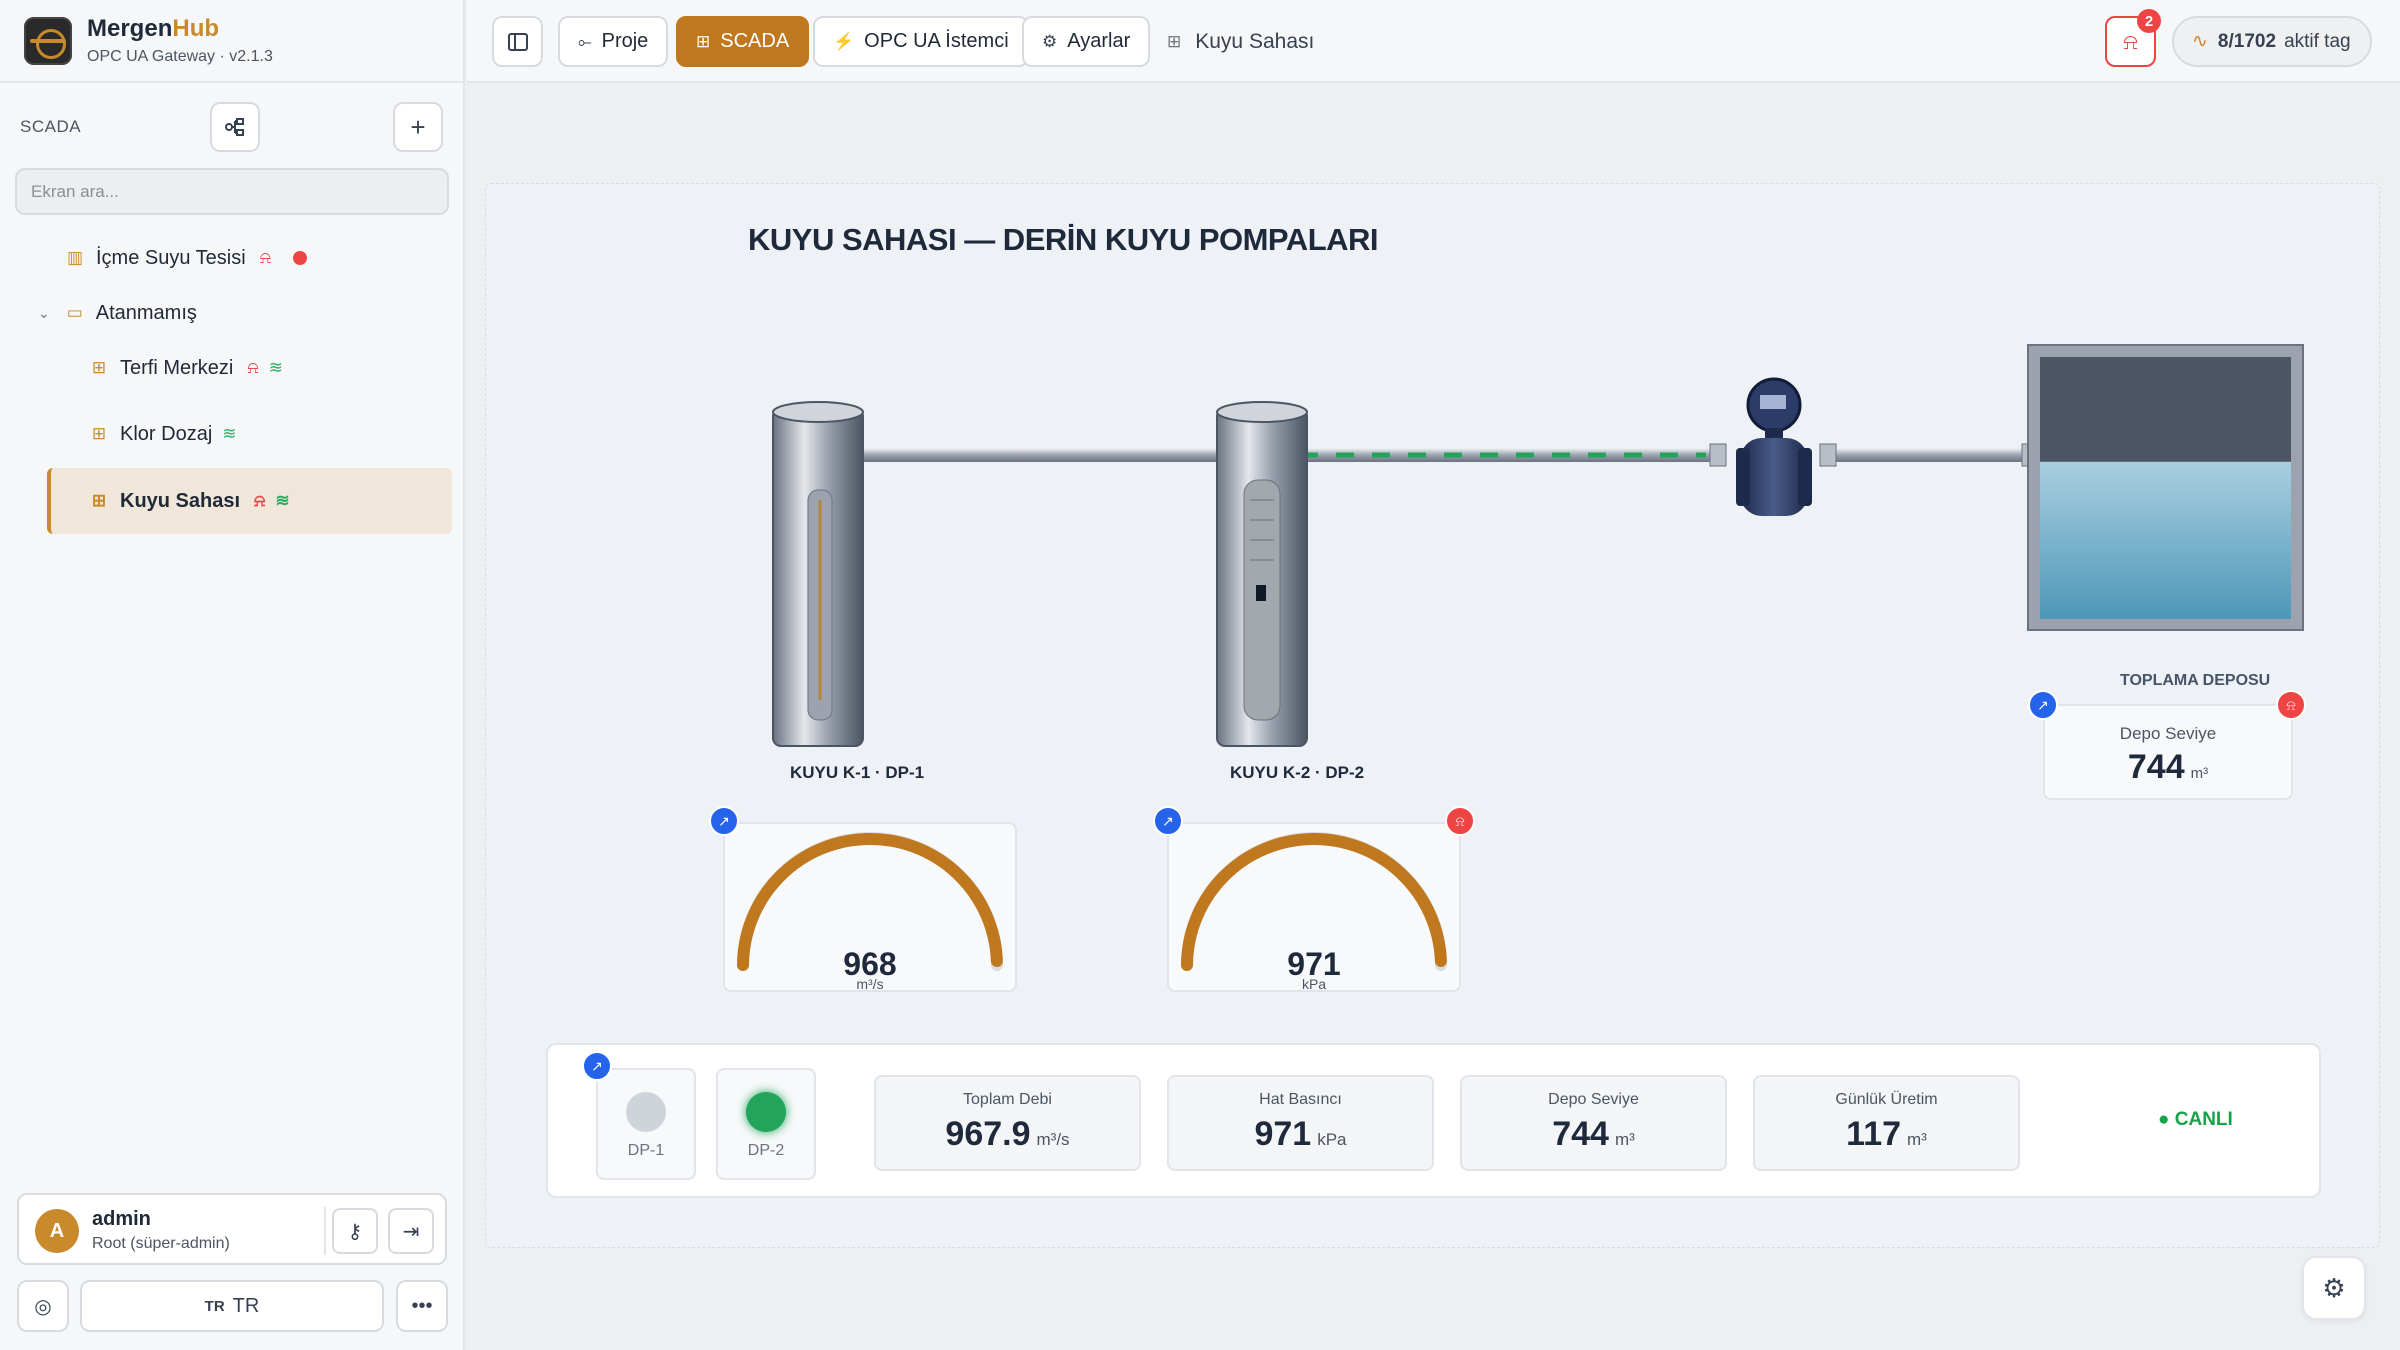  I want to click on stat-toplam-debi: Toplam Debi 967.9 m³/s, so click(1007, 1123).